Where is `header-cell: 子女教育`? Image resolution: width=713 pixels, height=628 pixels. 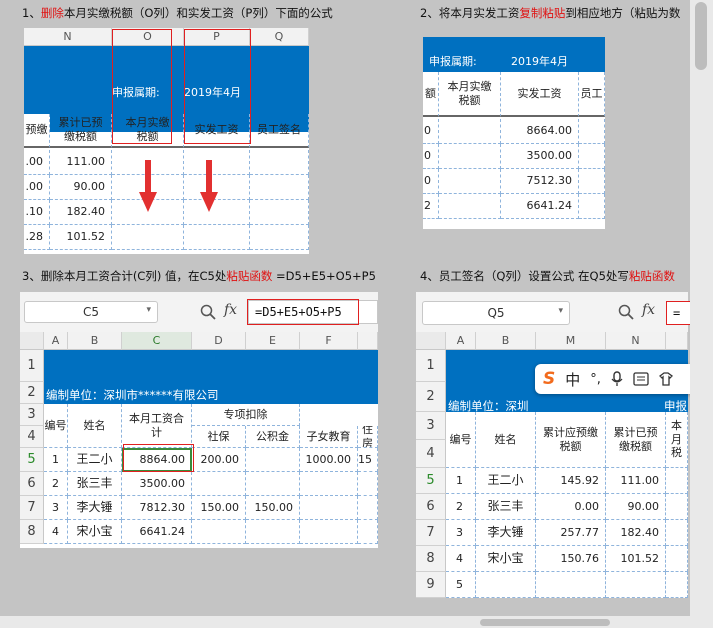
header-cell: 子女教育 is located at coordinates (329, 437).